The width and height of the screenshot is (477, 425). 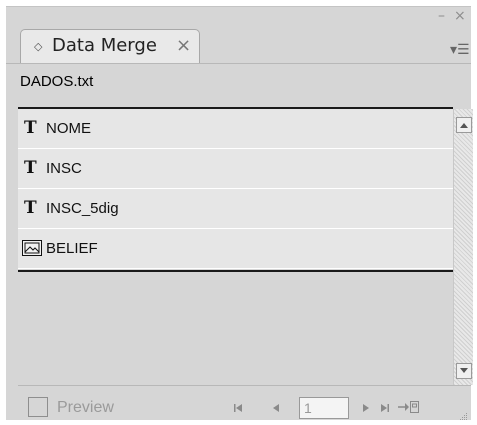 What do you see at coordinates (463, 247) in the screenshot?
I see `vertical-scrollbar` at bounding box center [463, 247].